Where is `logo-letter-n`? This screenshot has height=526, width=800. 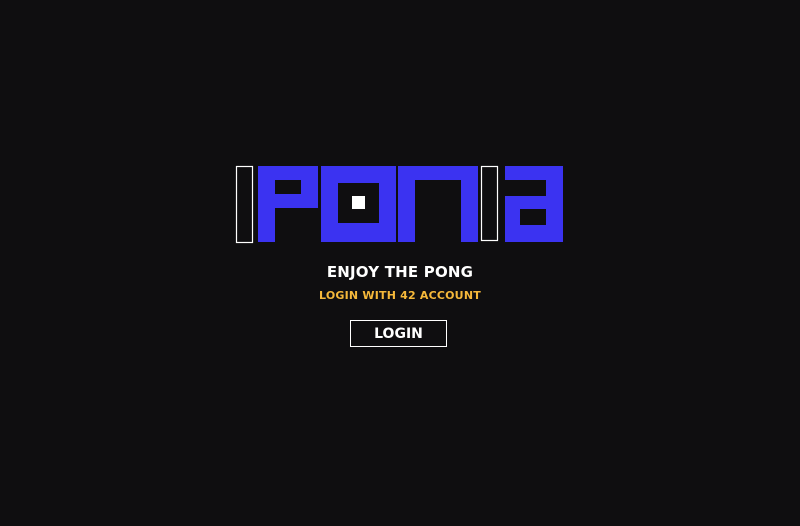
logo-letter-n is located at coordinates (438, 204).